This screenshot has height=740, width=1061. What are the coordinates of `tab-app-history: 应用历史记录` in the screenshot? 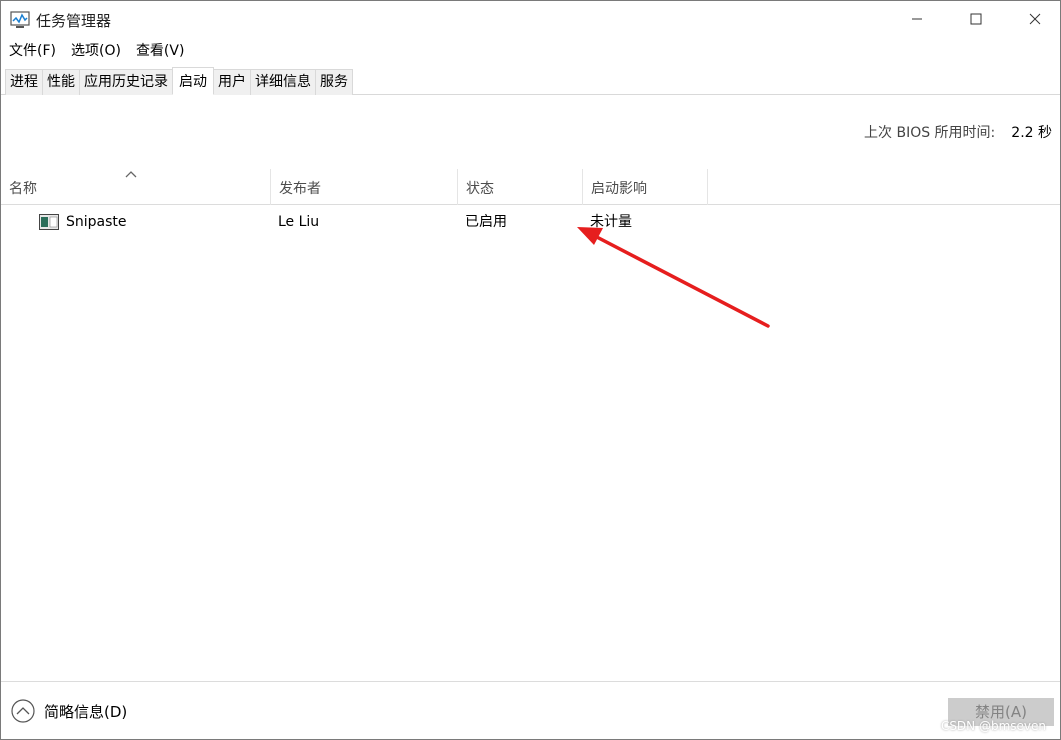 It's located at (126, 82).